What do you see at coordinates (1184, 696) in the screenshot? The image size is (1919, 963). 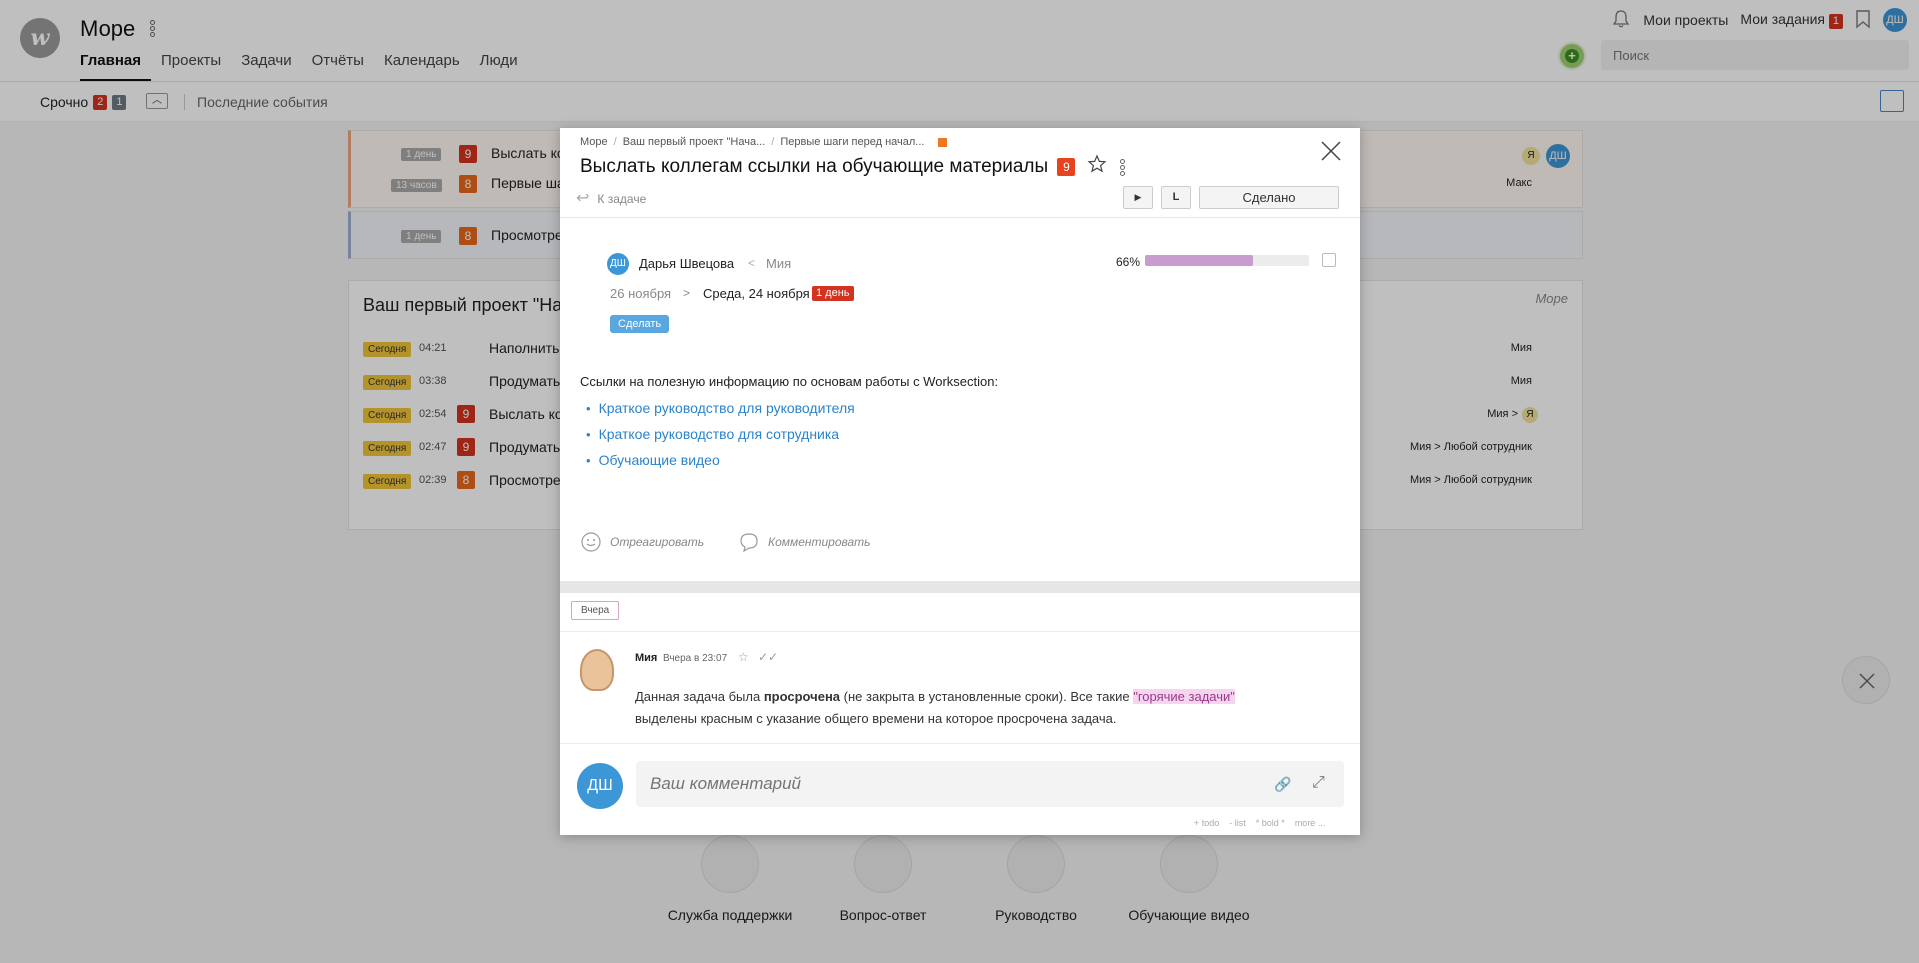 I see `comment-highlight: "горячие задачи"` at bounding box center [1184, 696].